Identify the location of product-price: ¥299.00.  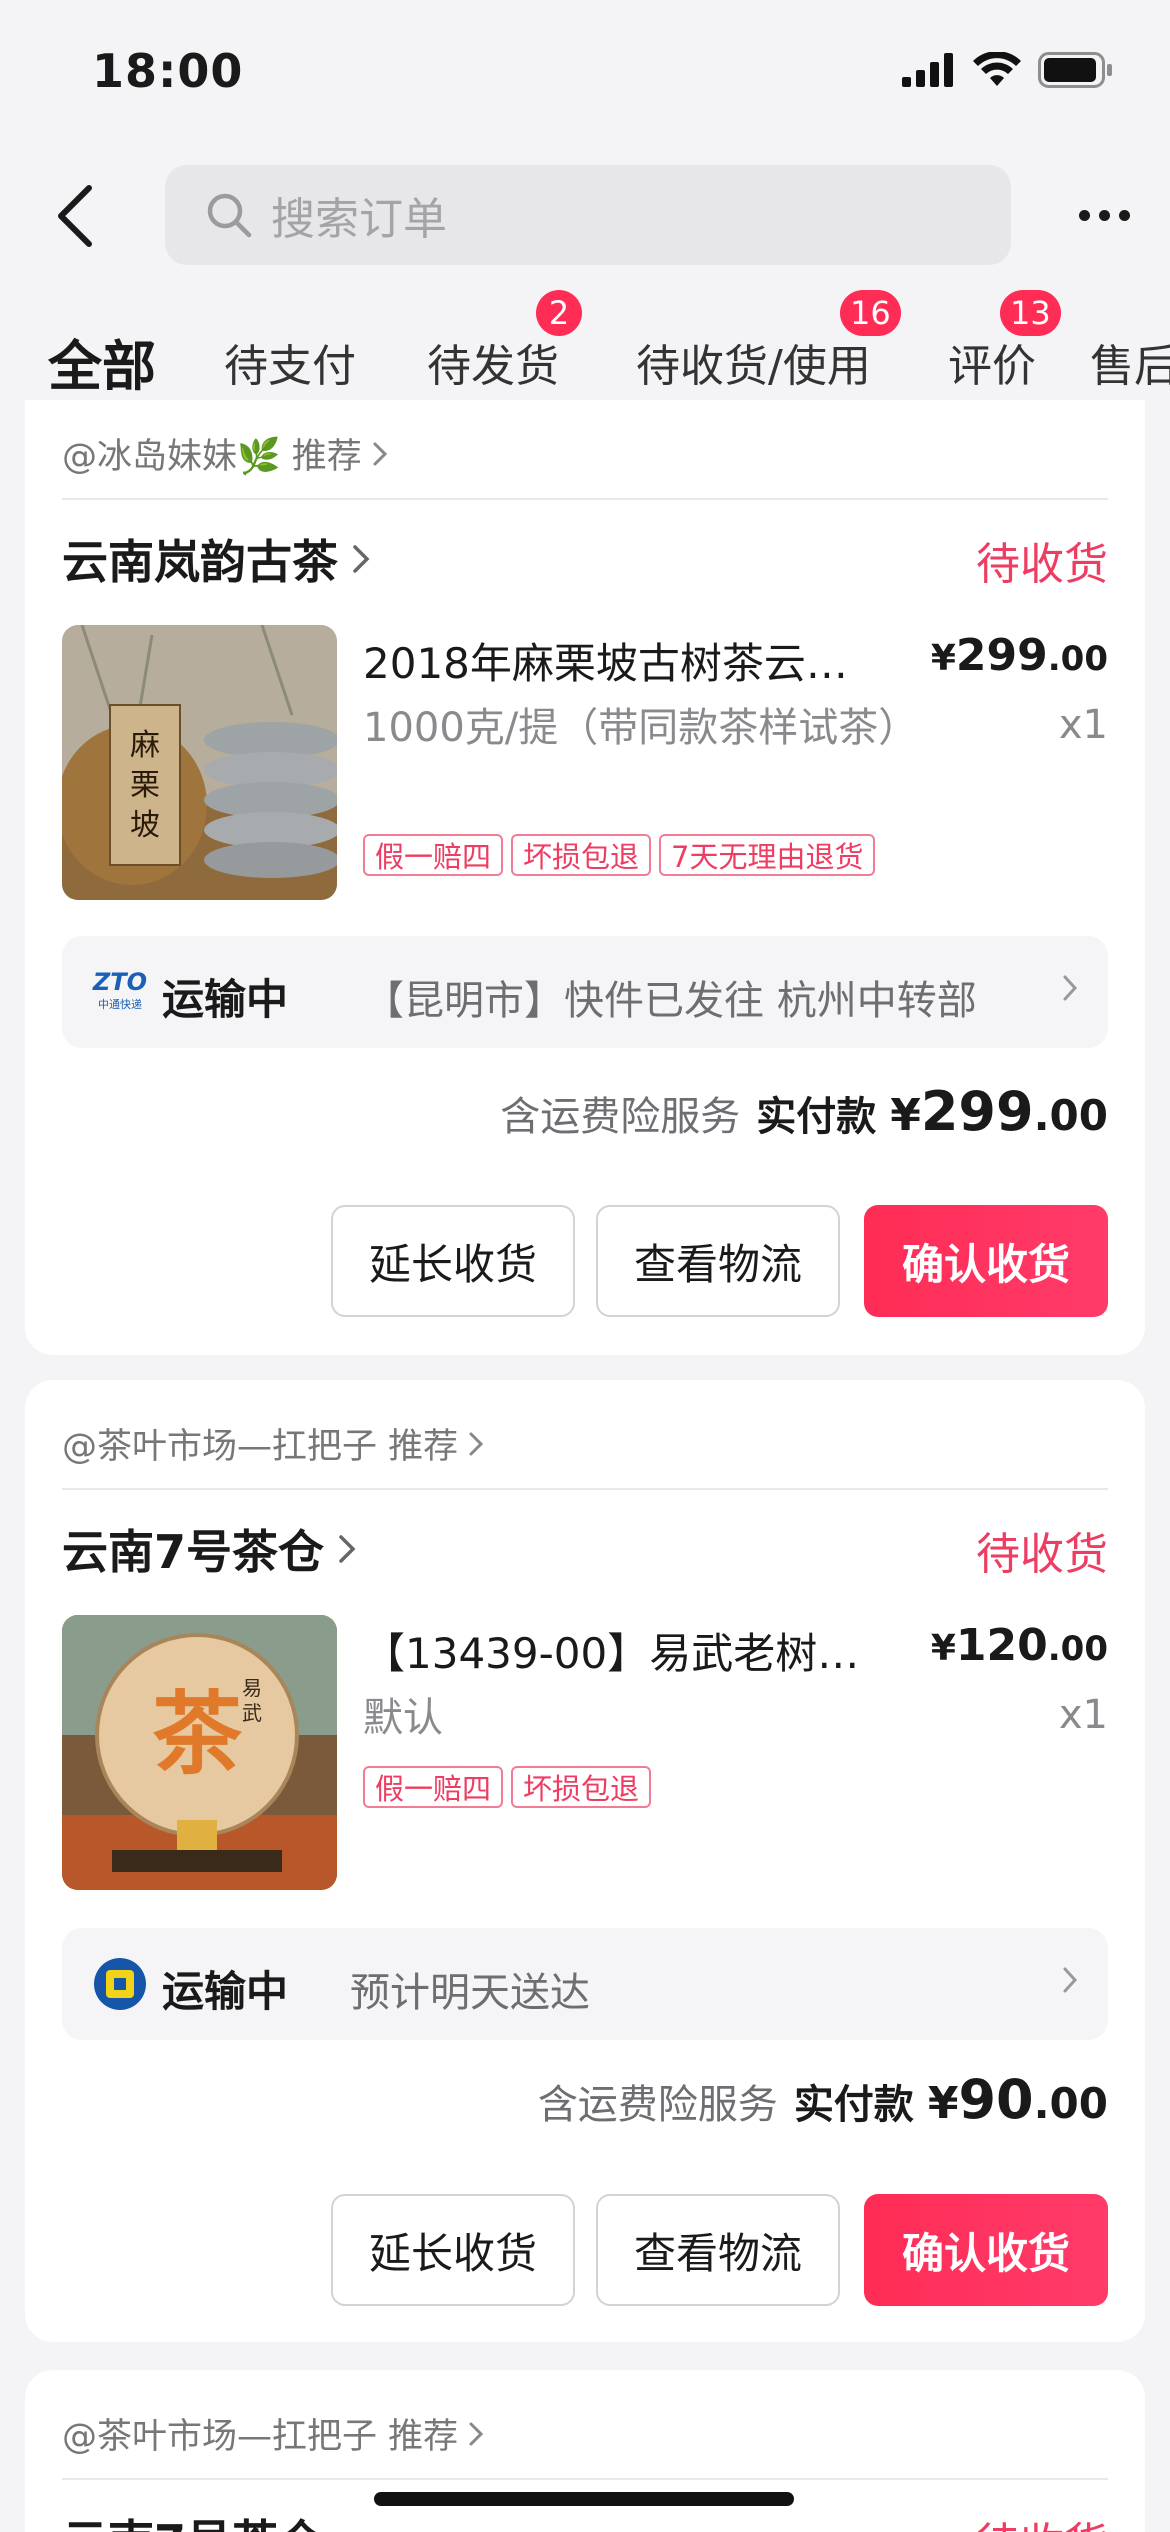
(1019, 655).